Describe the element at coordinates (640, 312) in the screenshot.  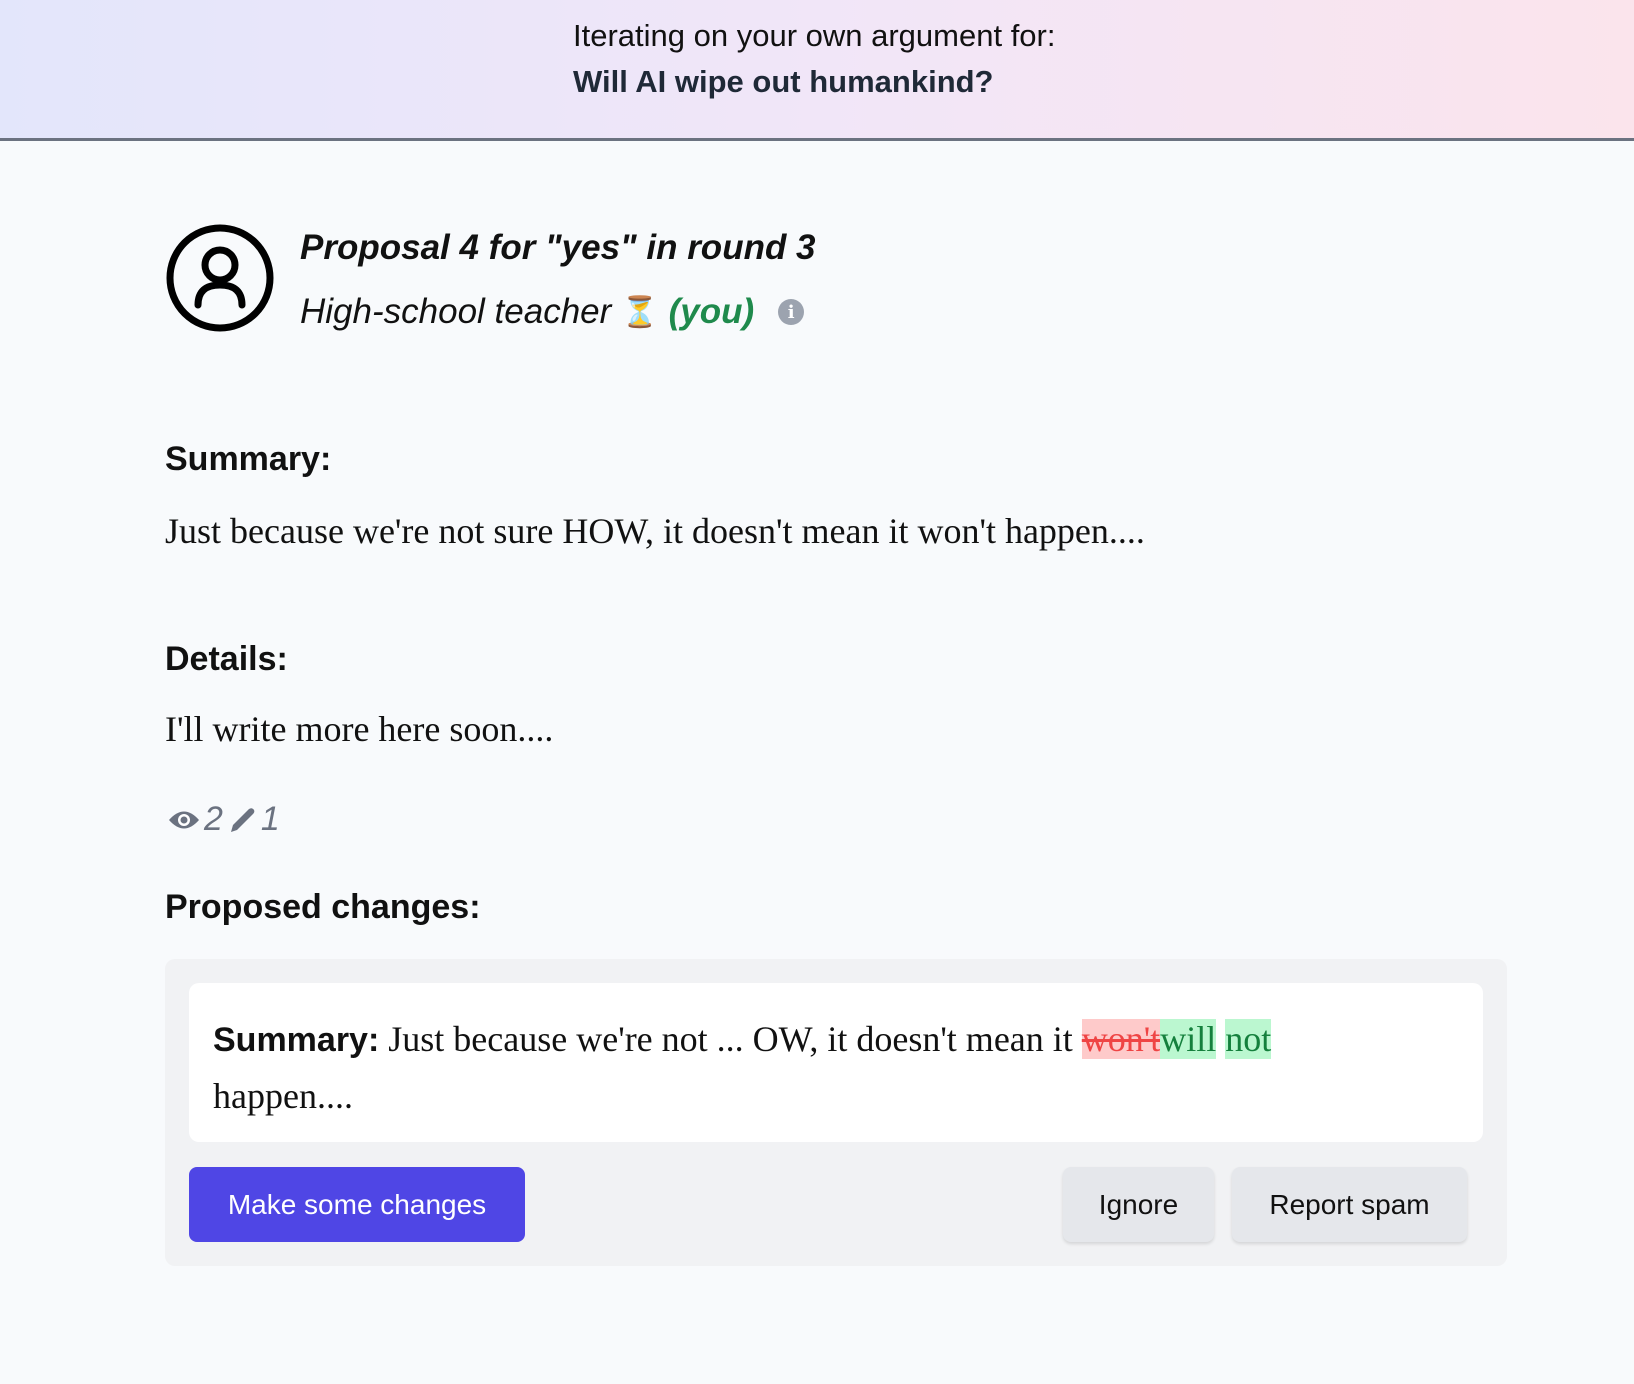
I see `hourglass-icon: ⏳` at that location.